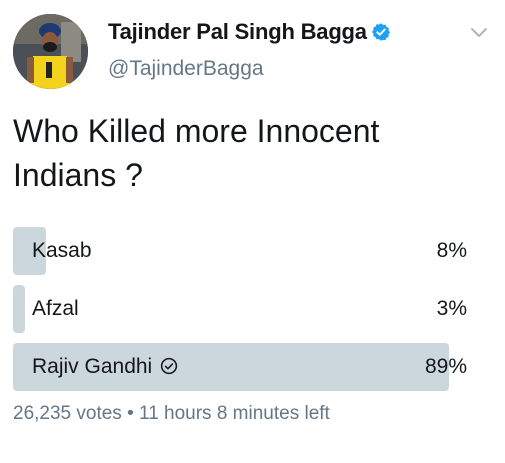  I want to click on verified-badge-icon, so click(380, 32).